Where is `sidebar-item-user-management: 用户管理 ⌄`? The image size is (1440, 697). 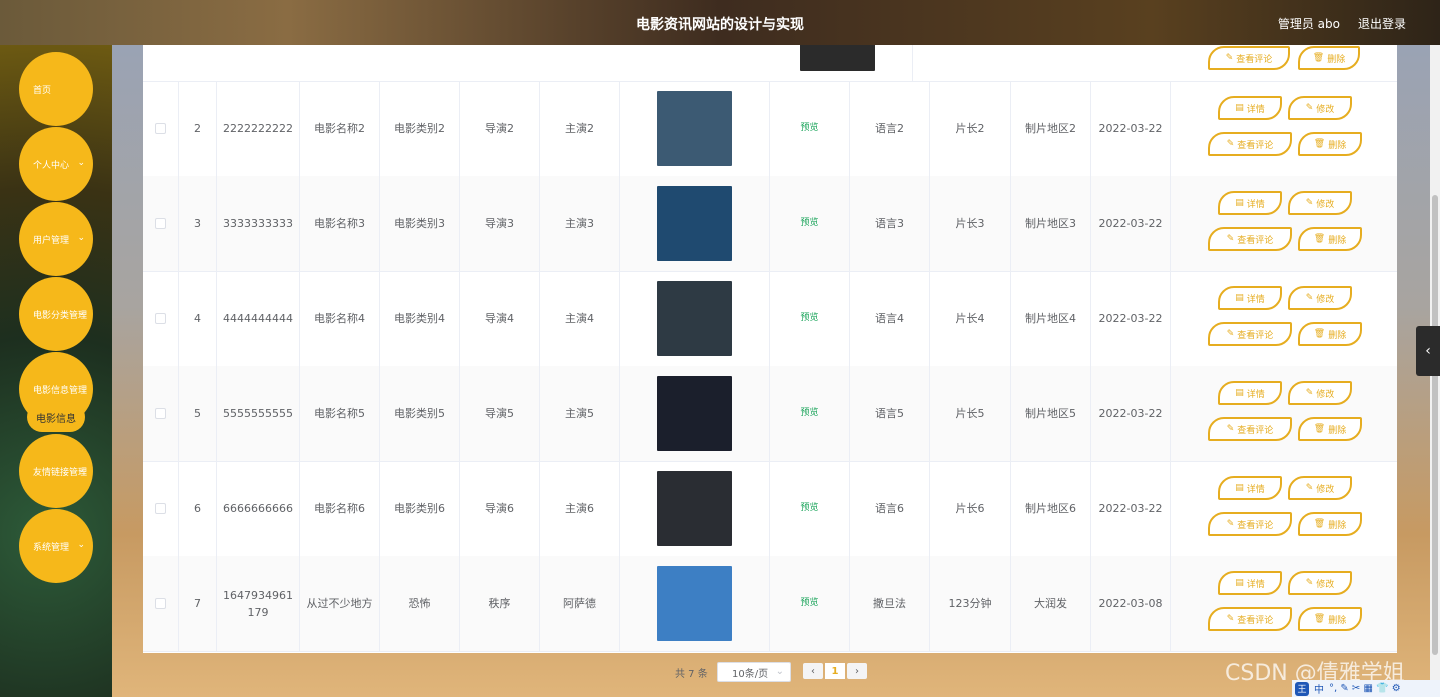 sidebar-item-user-management: 用户管理 ⌄ is located at coordinates (56, 239).